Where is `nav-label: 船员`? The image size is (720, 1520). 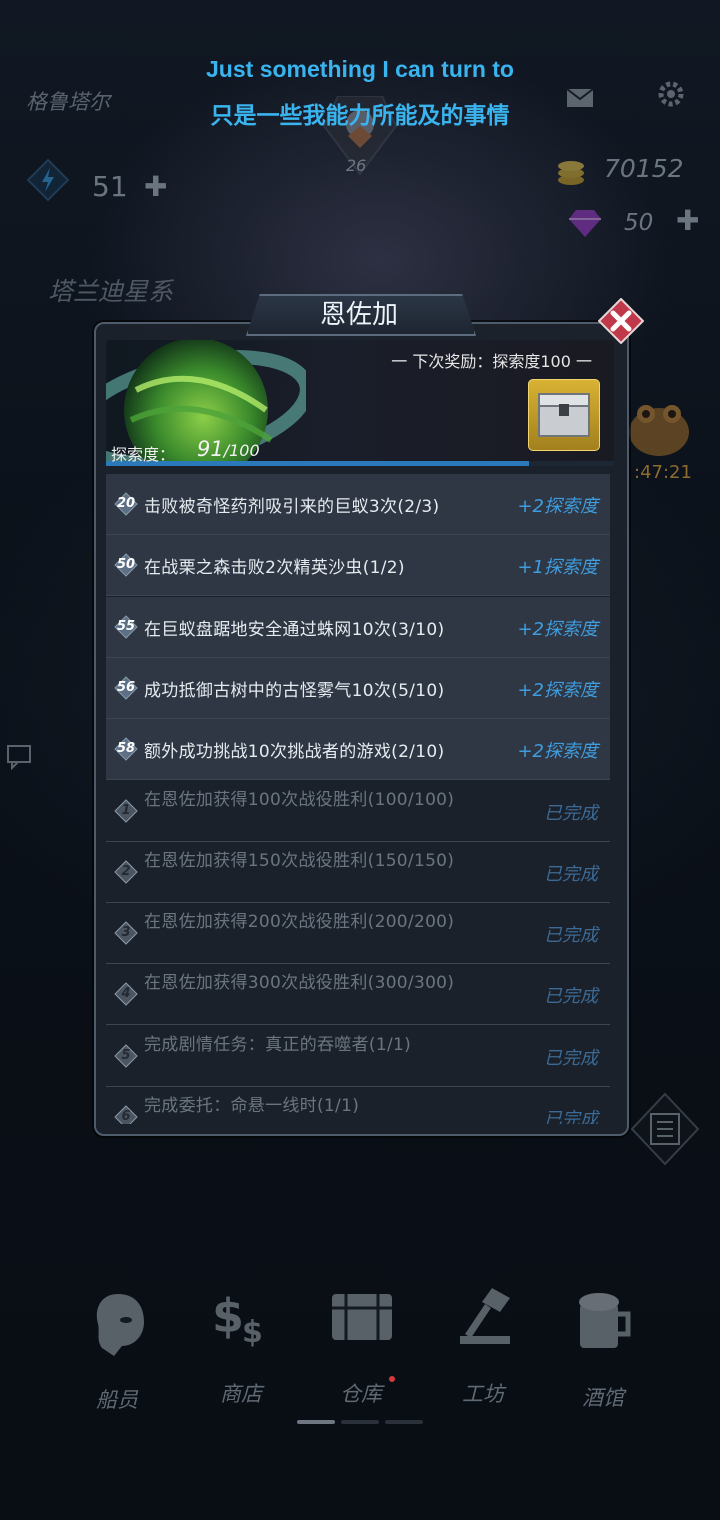 nav-label: 船员 is located at coordinates (117, 1400).